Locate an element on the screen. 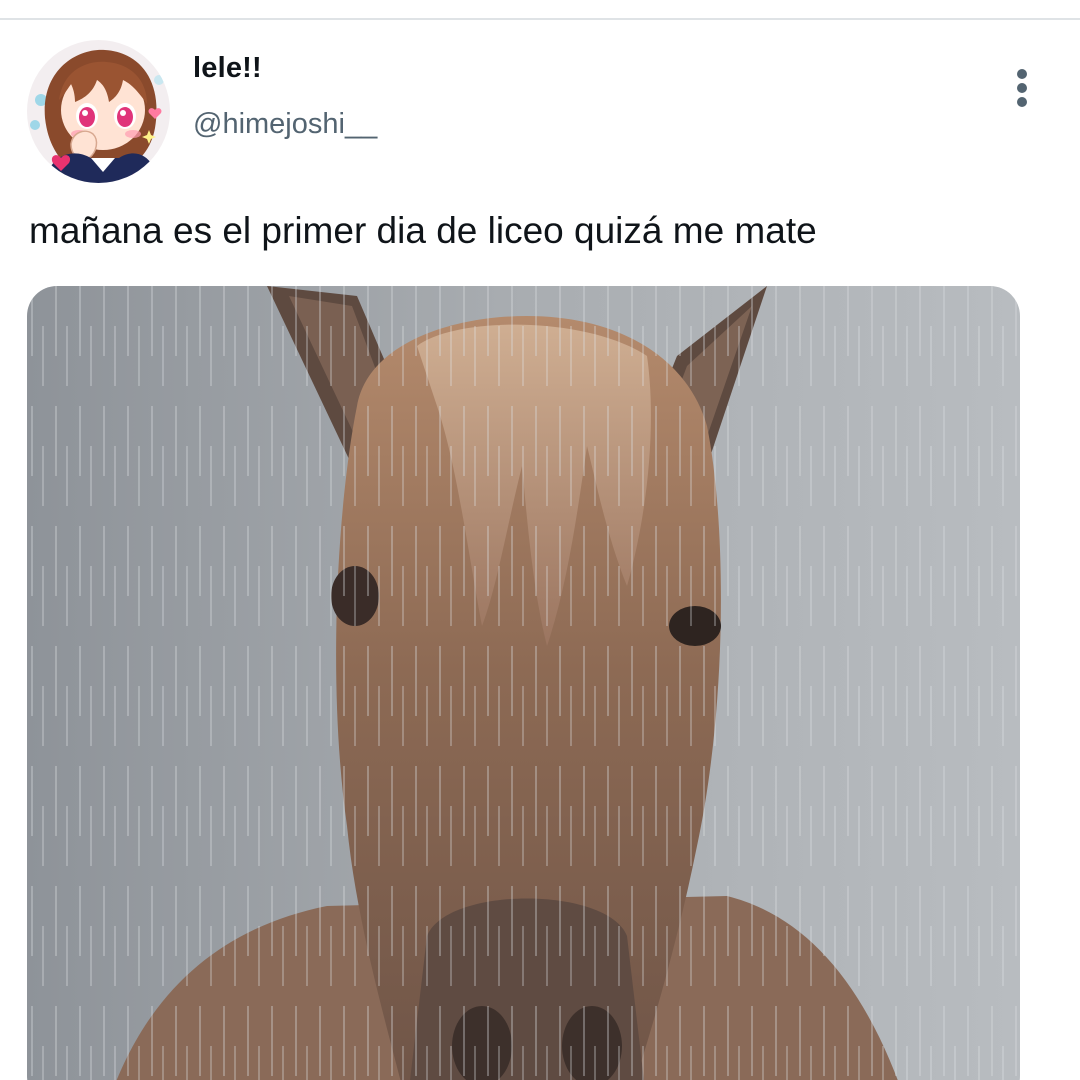 The width and height of the screenshot is (1080, 1080). more-options-button is located at coordinates (1022, 88).